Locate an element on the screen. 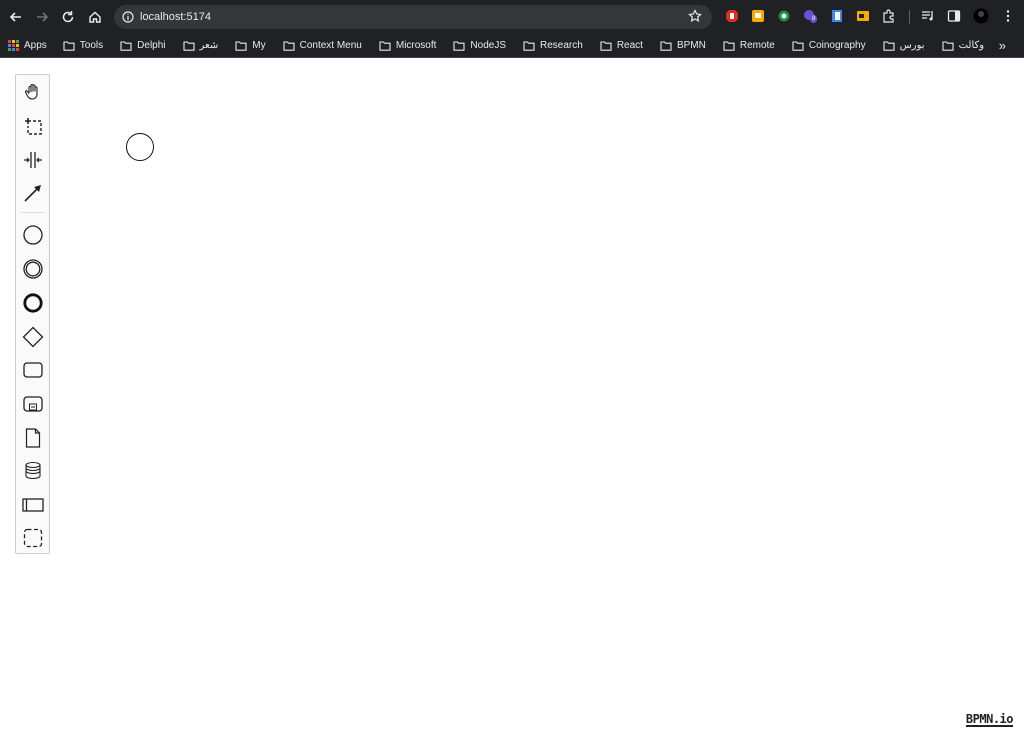 The image size is (1024, 738). bpmn-io-logo: BPMN.io is located at coordinates (989, 720).